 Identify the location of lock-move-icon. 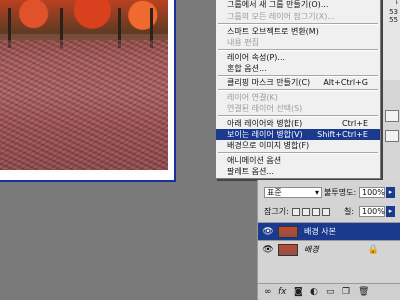
(316, 212).